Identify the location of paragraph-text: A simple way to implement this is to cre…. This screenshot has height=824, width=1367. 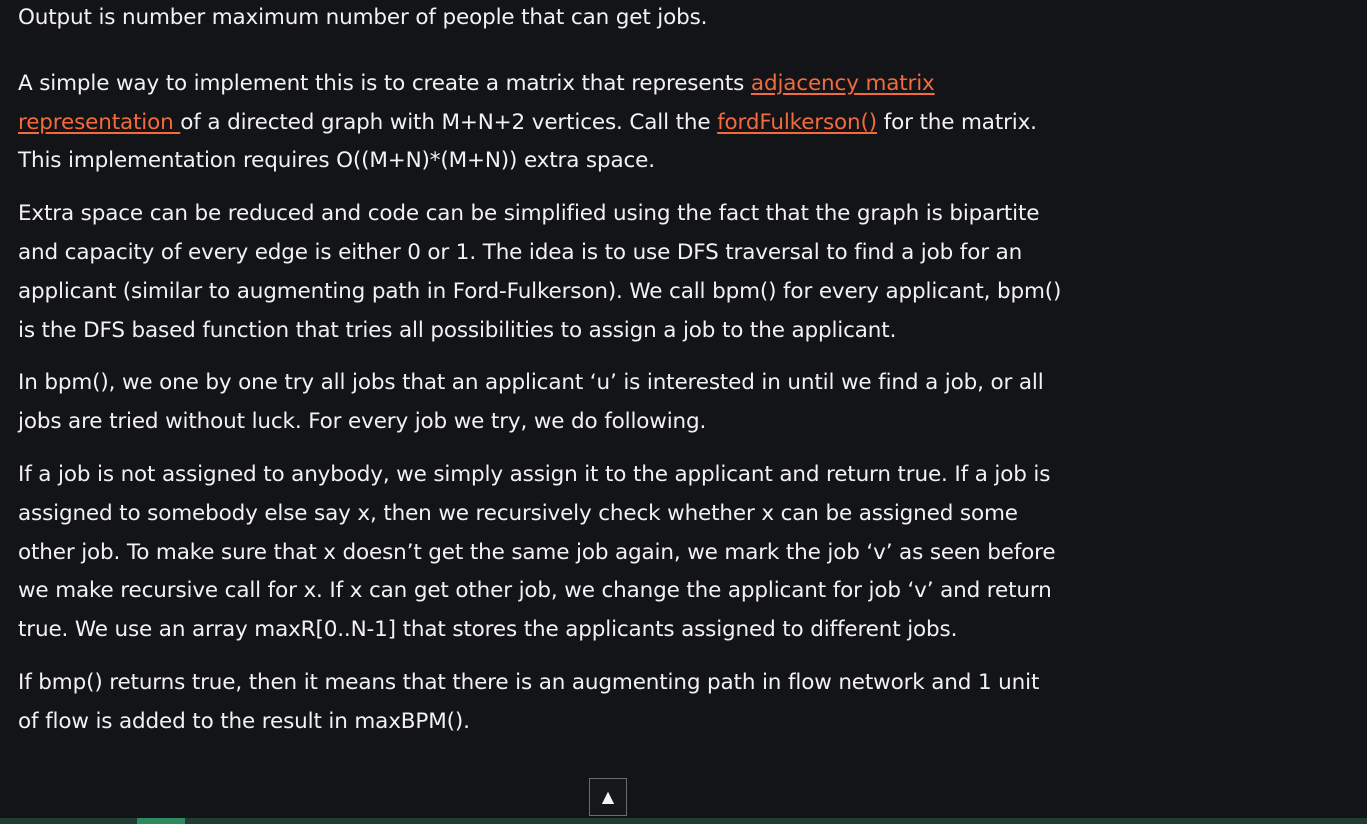
(384, 83).